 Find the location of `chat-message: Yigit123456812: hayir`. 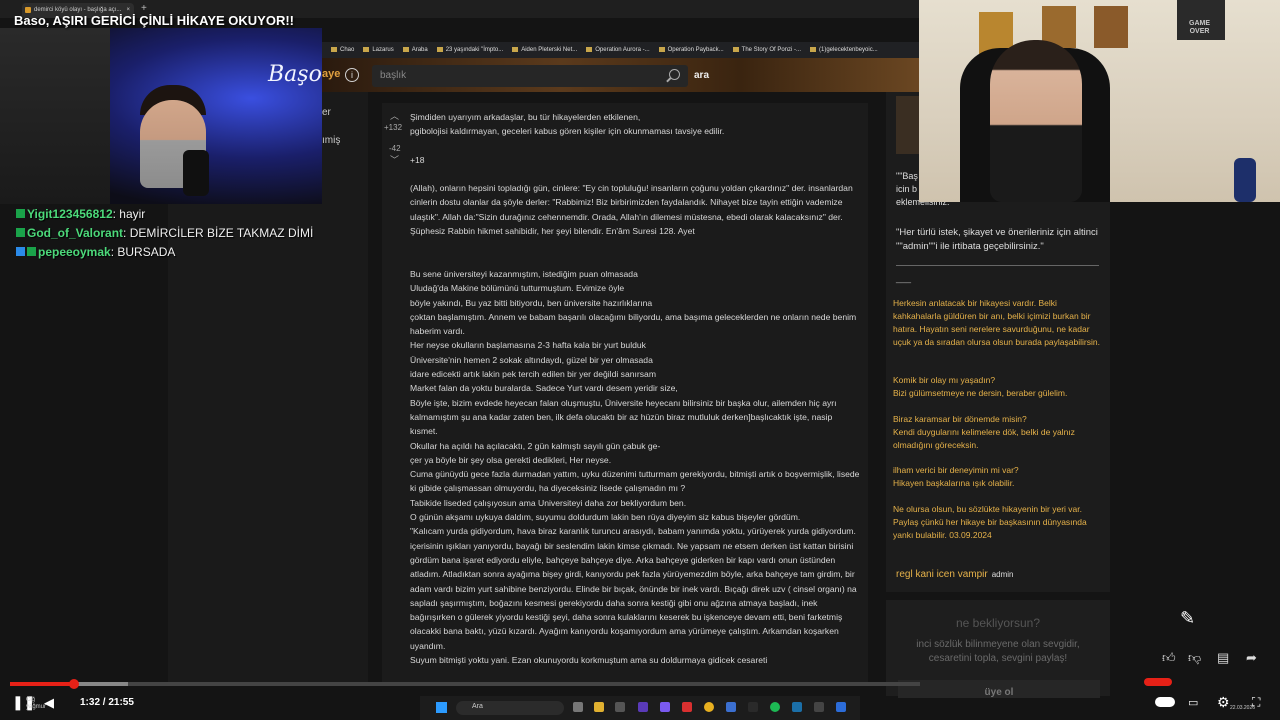

chat-message: Yigit123456812: hayir is located at coordinates (80, 214).